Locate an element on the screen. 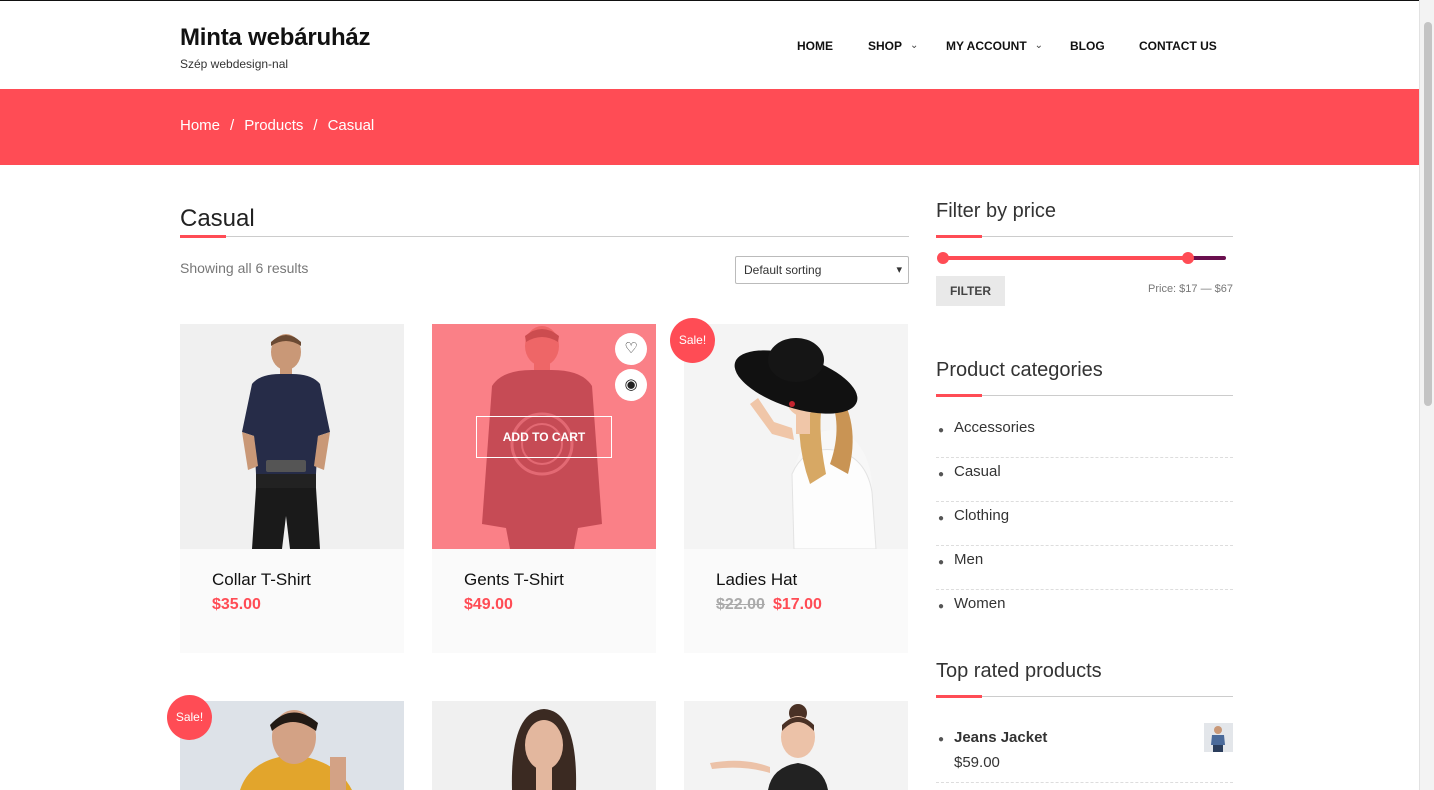 The height and width of the screenshot is (790, 1434). current-price: $17.00 is located at coordinates (797, 604).